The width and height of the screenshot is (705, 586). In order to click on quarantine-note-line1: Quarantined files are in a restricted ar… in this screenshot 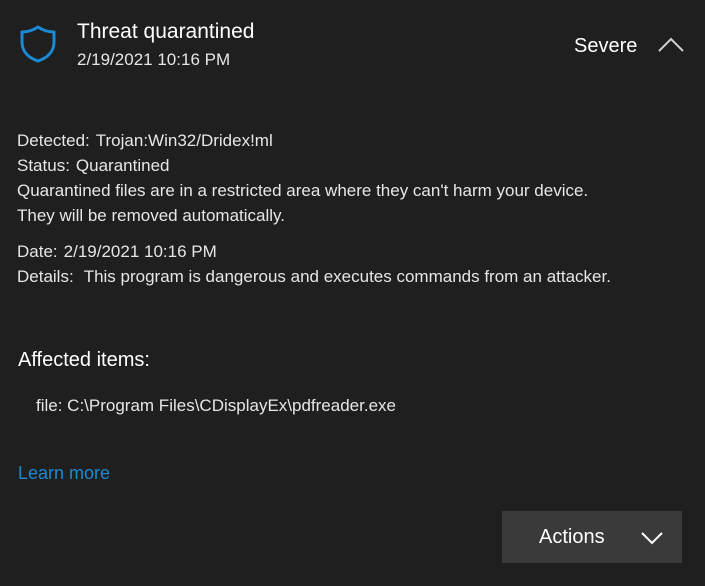, I will do `click(303, 190)`.